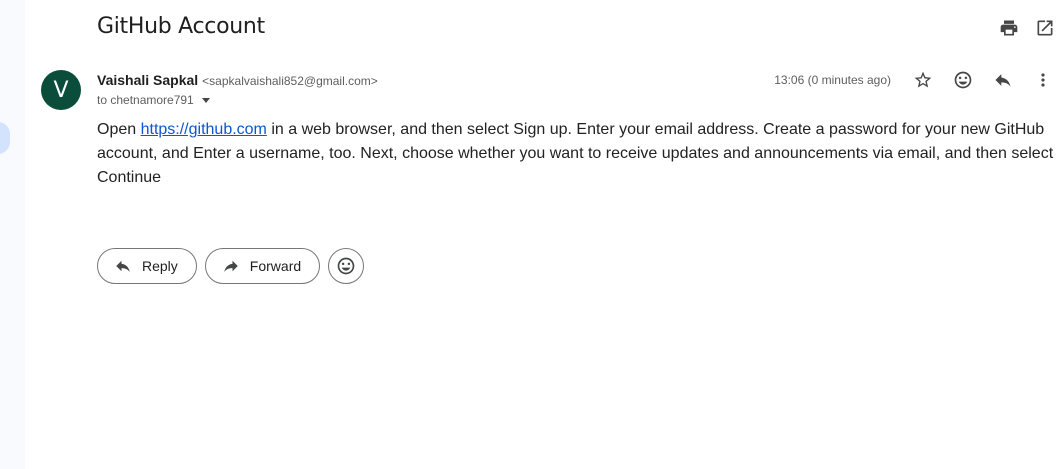 Image resolution: width=1063 pixels, height=469 pixels. I want to click on forward-icon, so click(231, 266).